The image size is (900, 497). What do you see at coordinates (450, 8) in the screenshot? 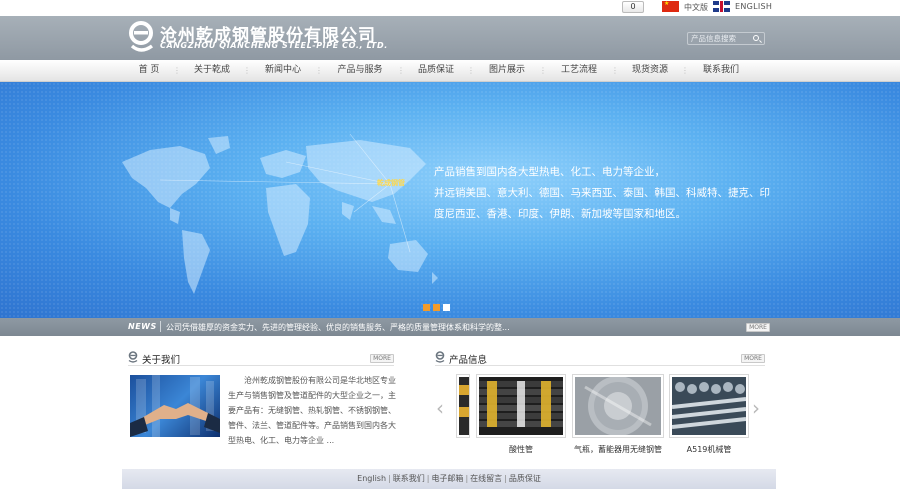
I see `top-utility-bar: 0 中文版 ENGLISH` at bounding box center [450, 8].